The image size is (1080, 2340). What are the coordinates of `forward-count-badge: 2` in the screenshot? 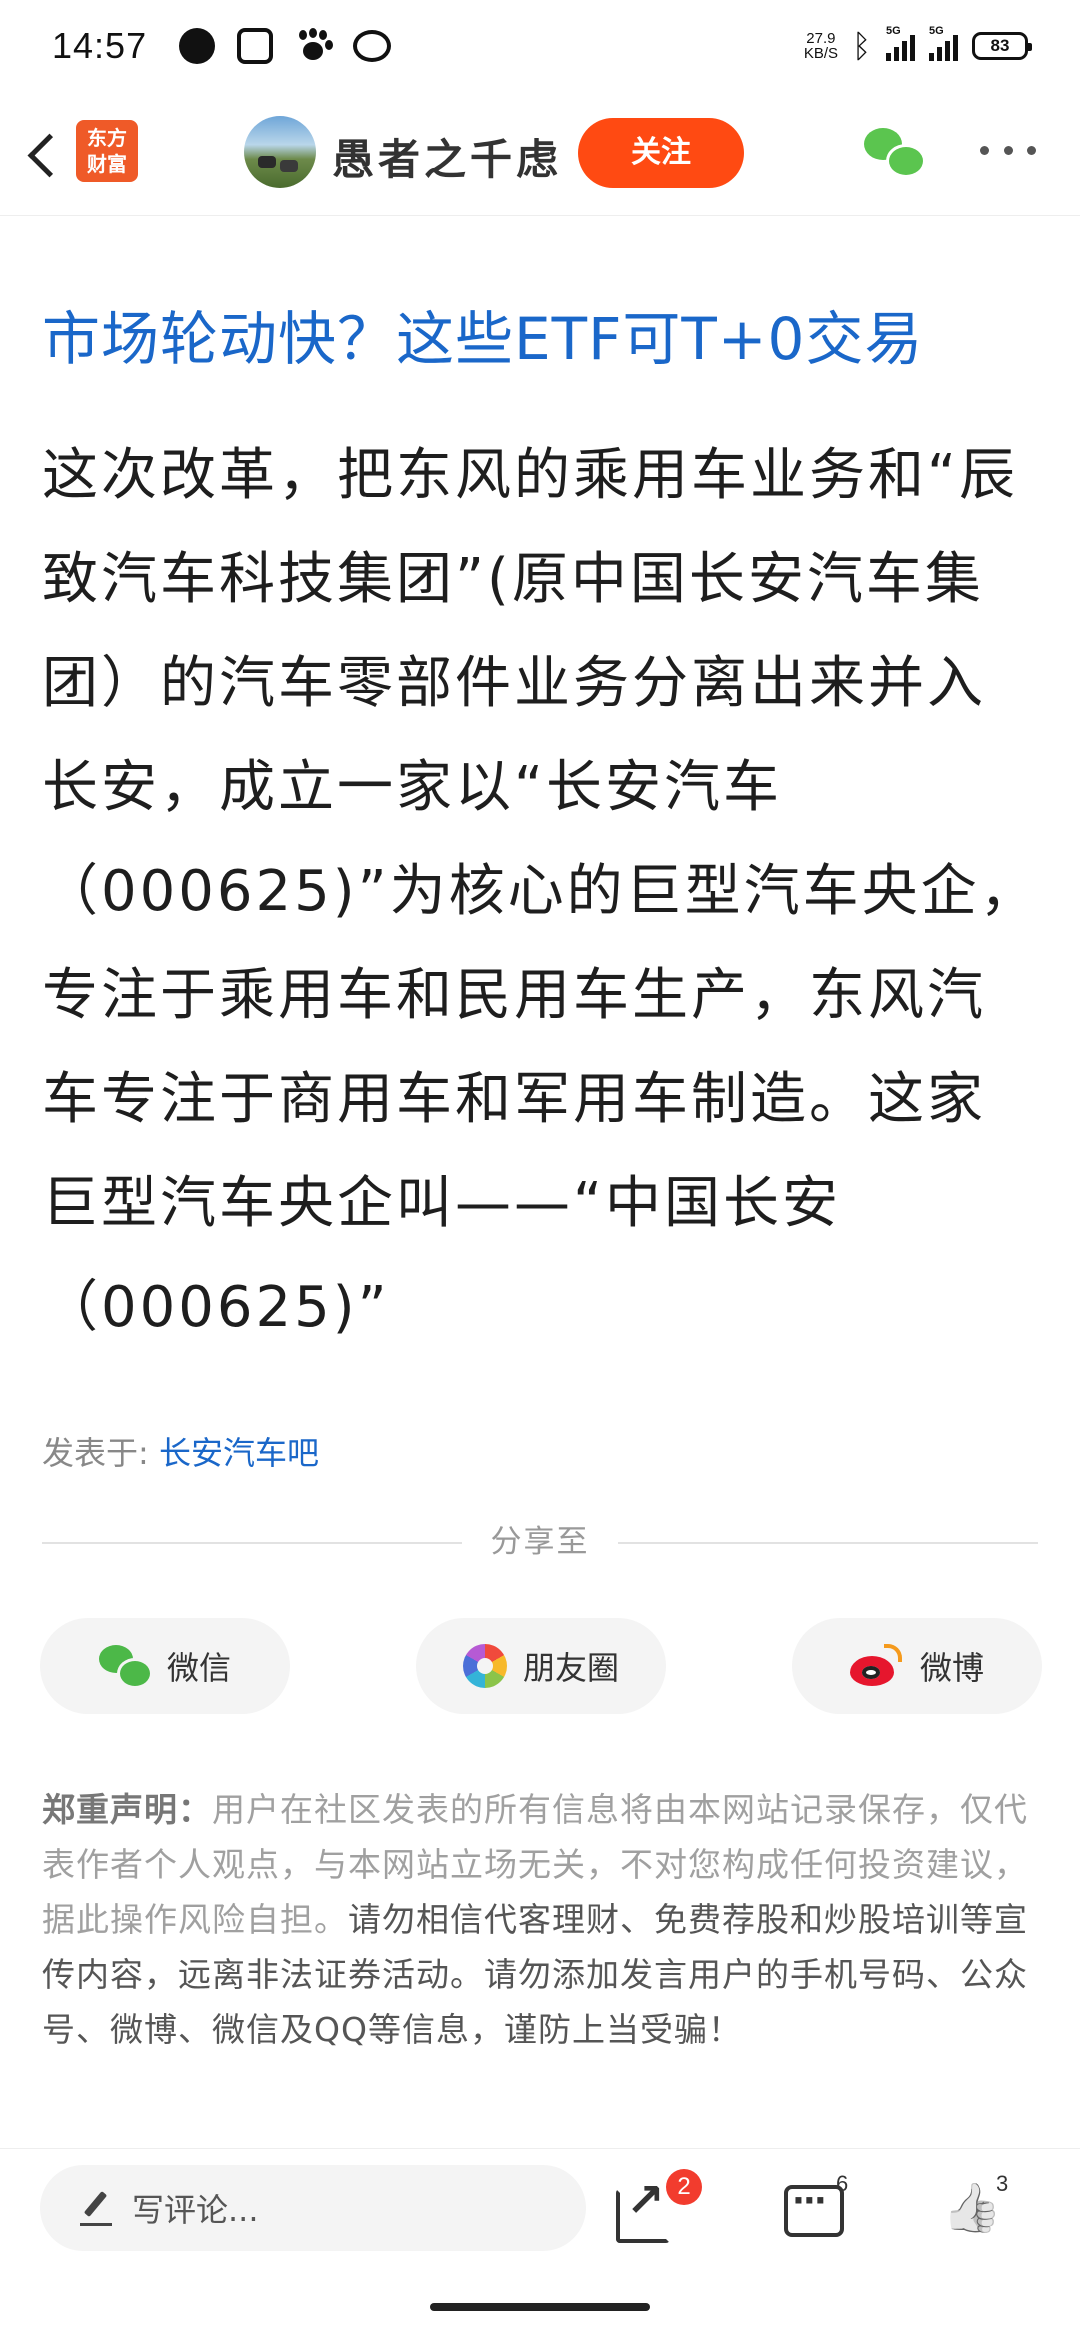 It's located at (684, 2187).